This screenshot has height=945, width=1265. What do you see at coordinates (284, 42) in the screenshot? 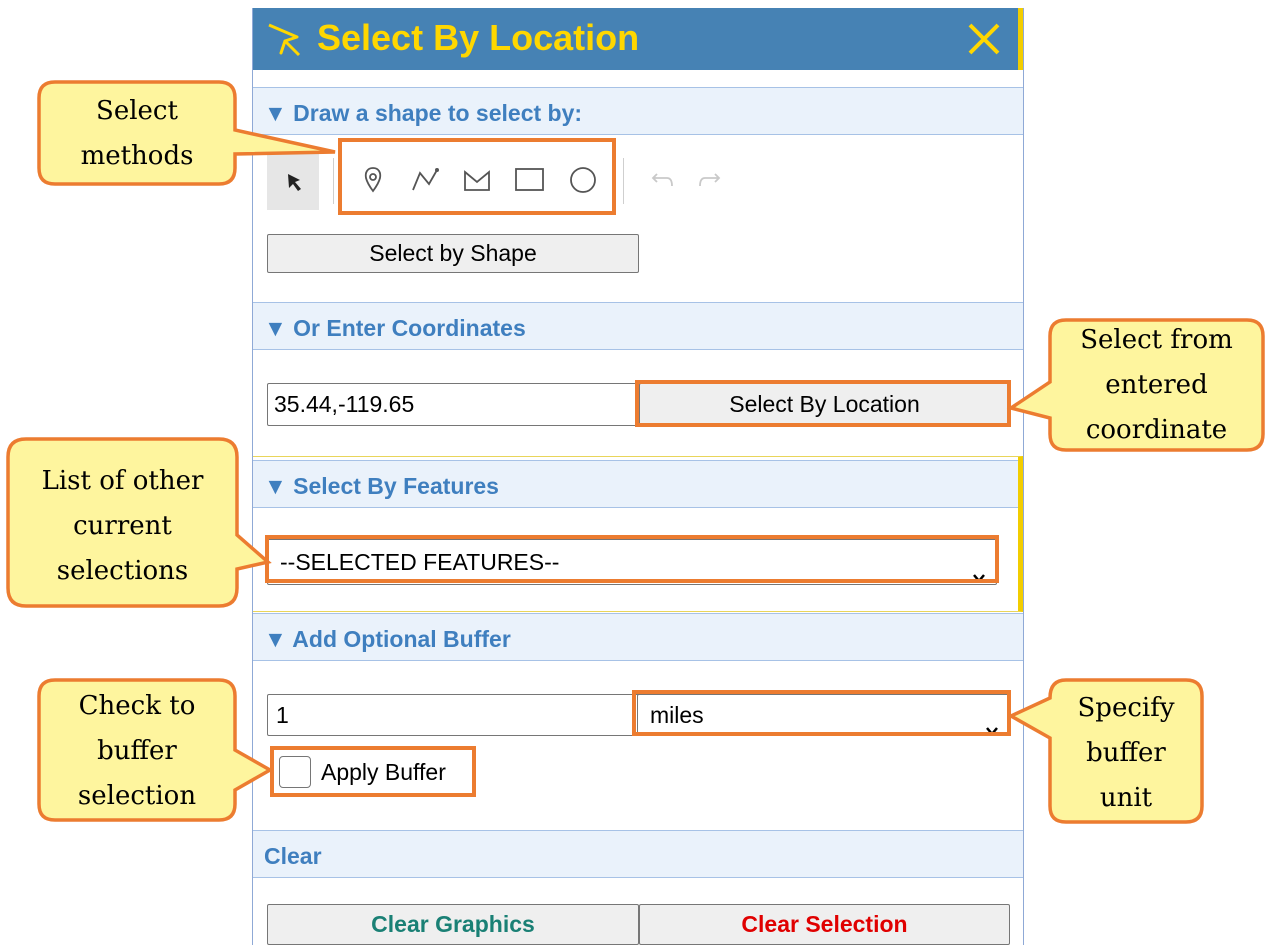
I see `cursor-select-icon` at bounding box center [284, 42].